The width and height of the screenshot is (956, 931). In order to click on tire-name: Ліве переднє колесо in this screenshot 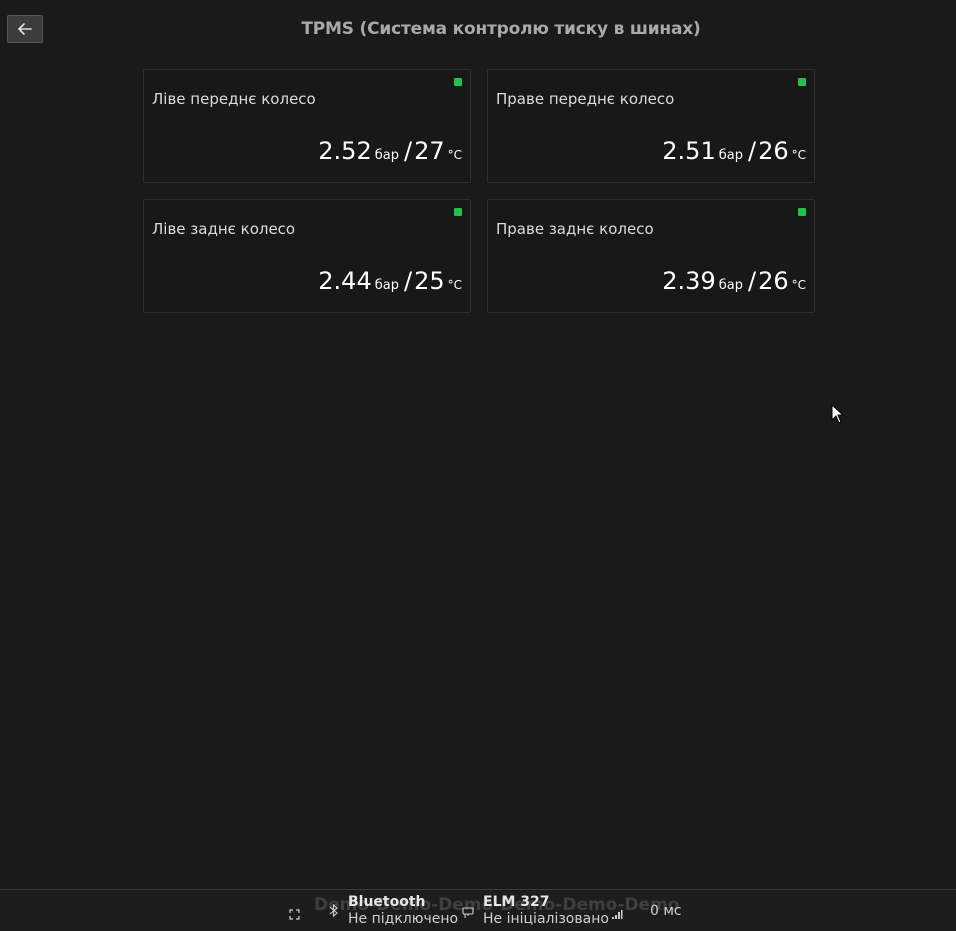, I will do `click(234, 99)`.